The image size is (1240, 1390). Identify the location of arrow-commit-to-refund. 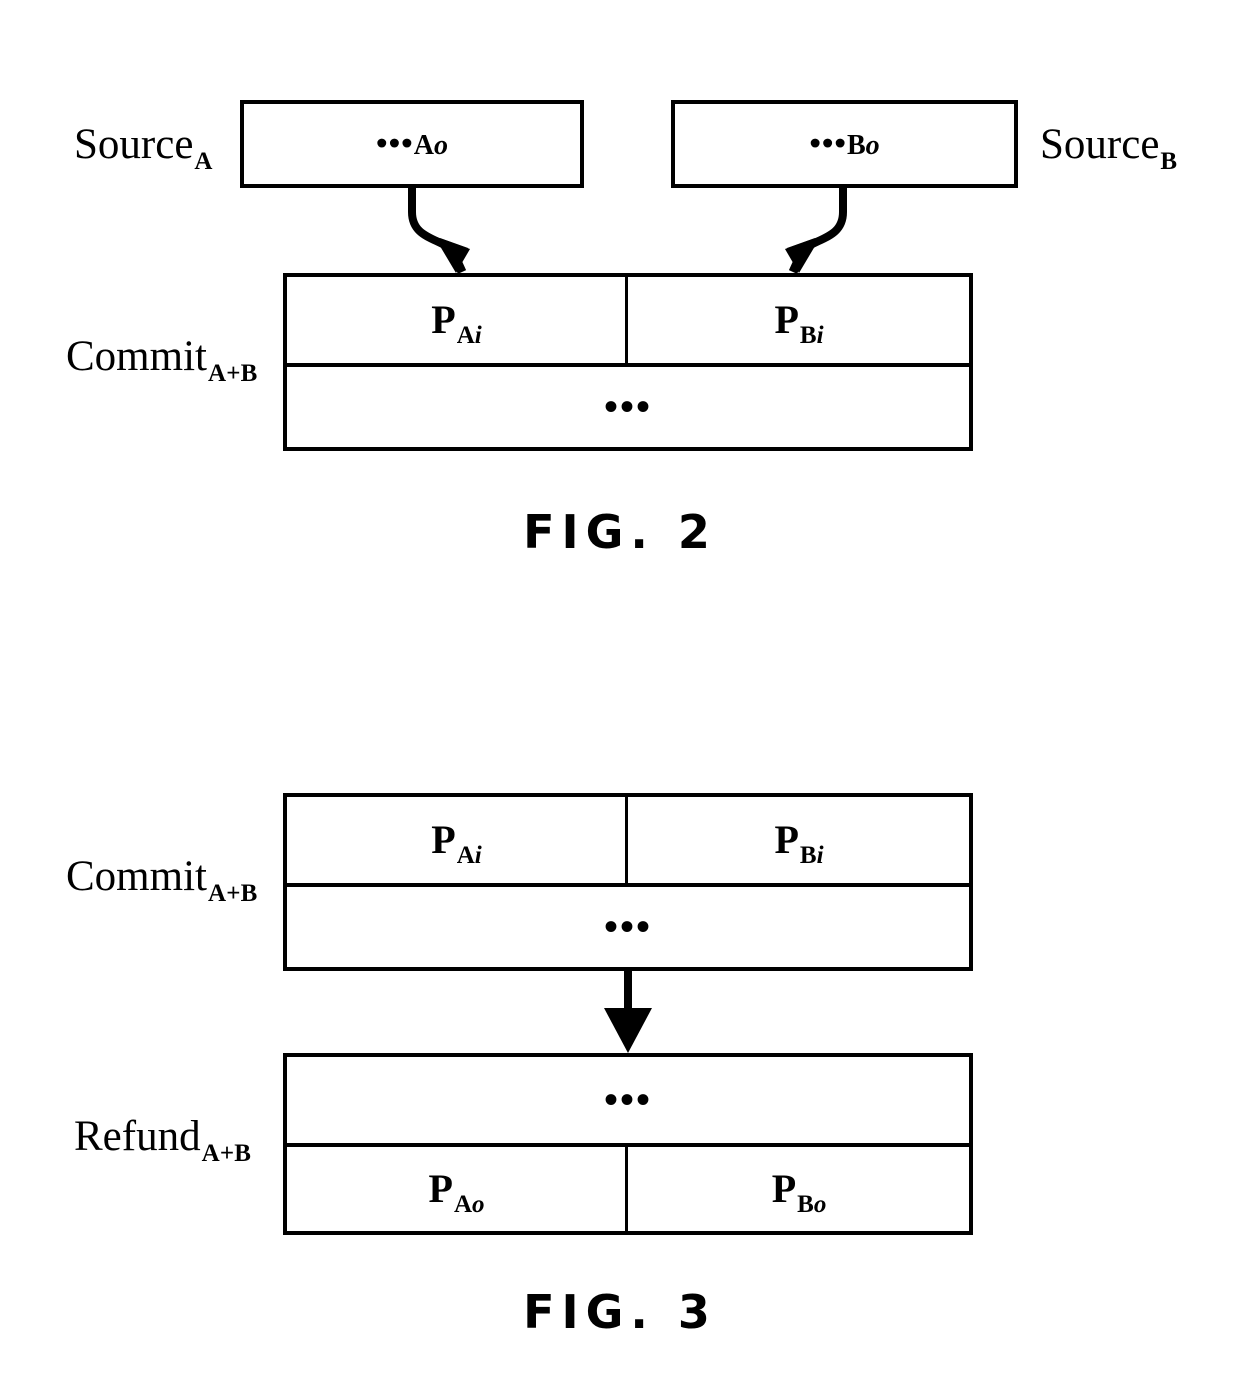
(628, 1012).